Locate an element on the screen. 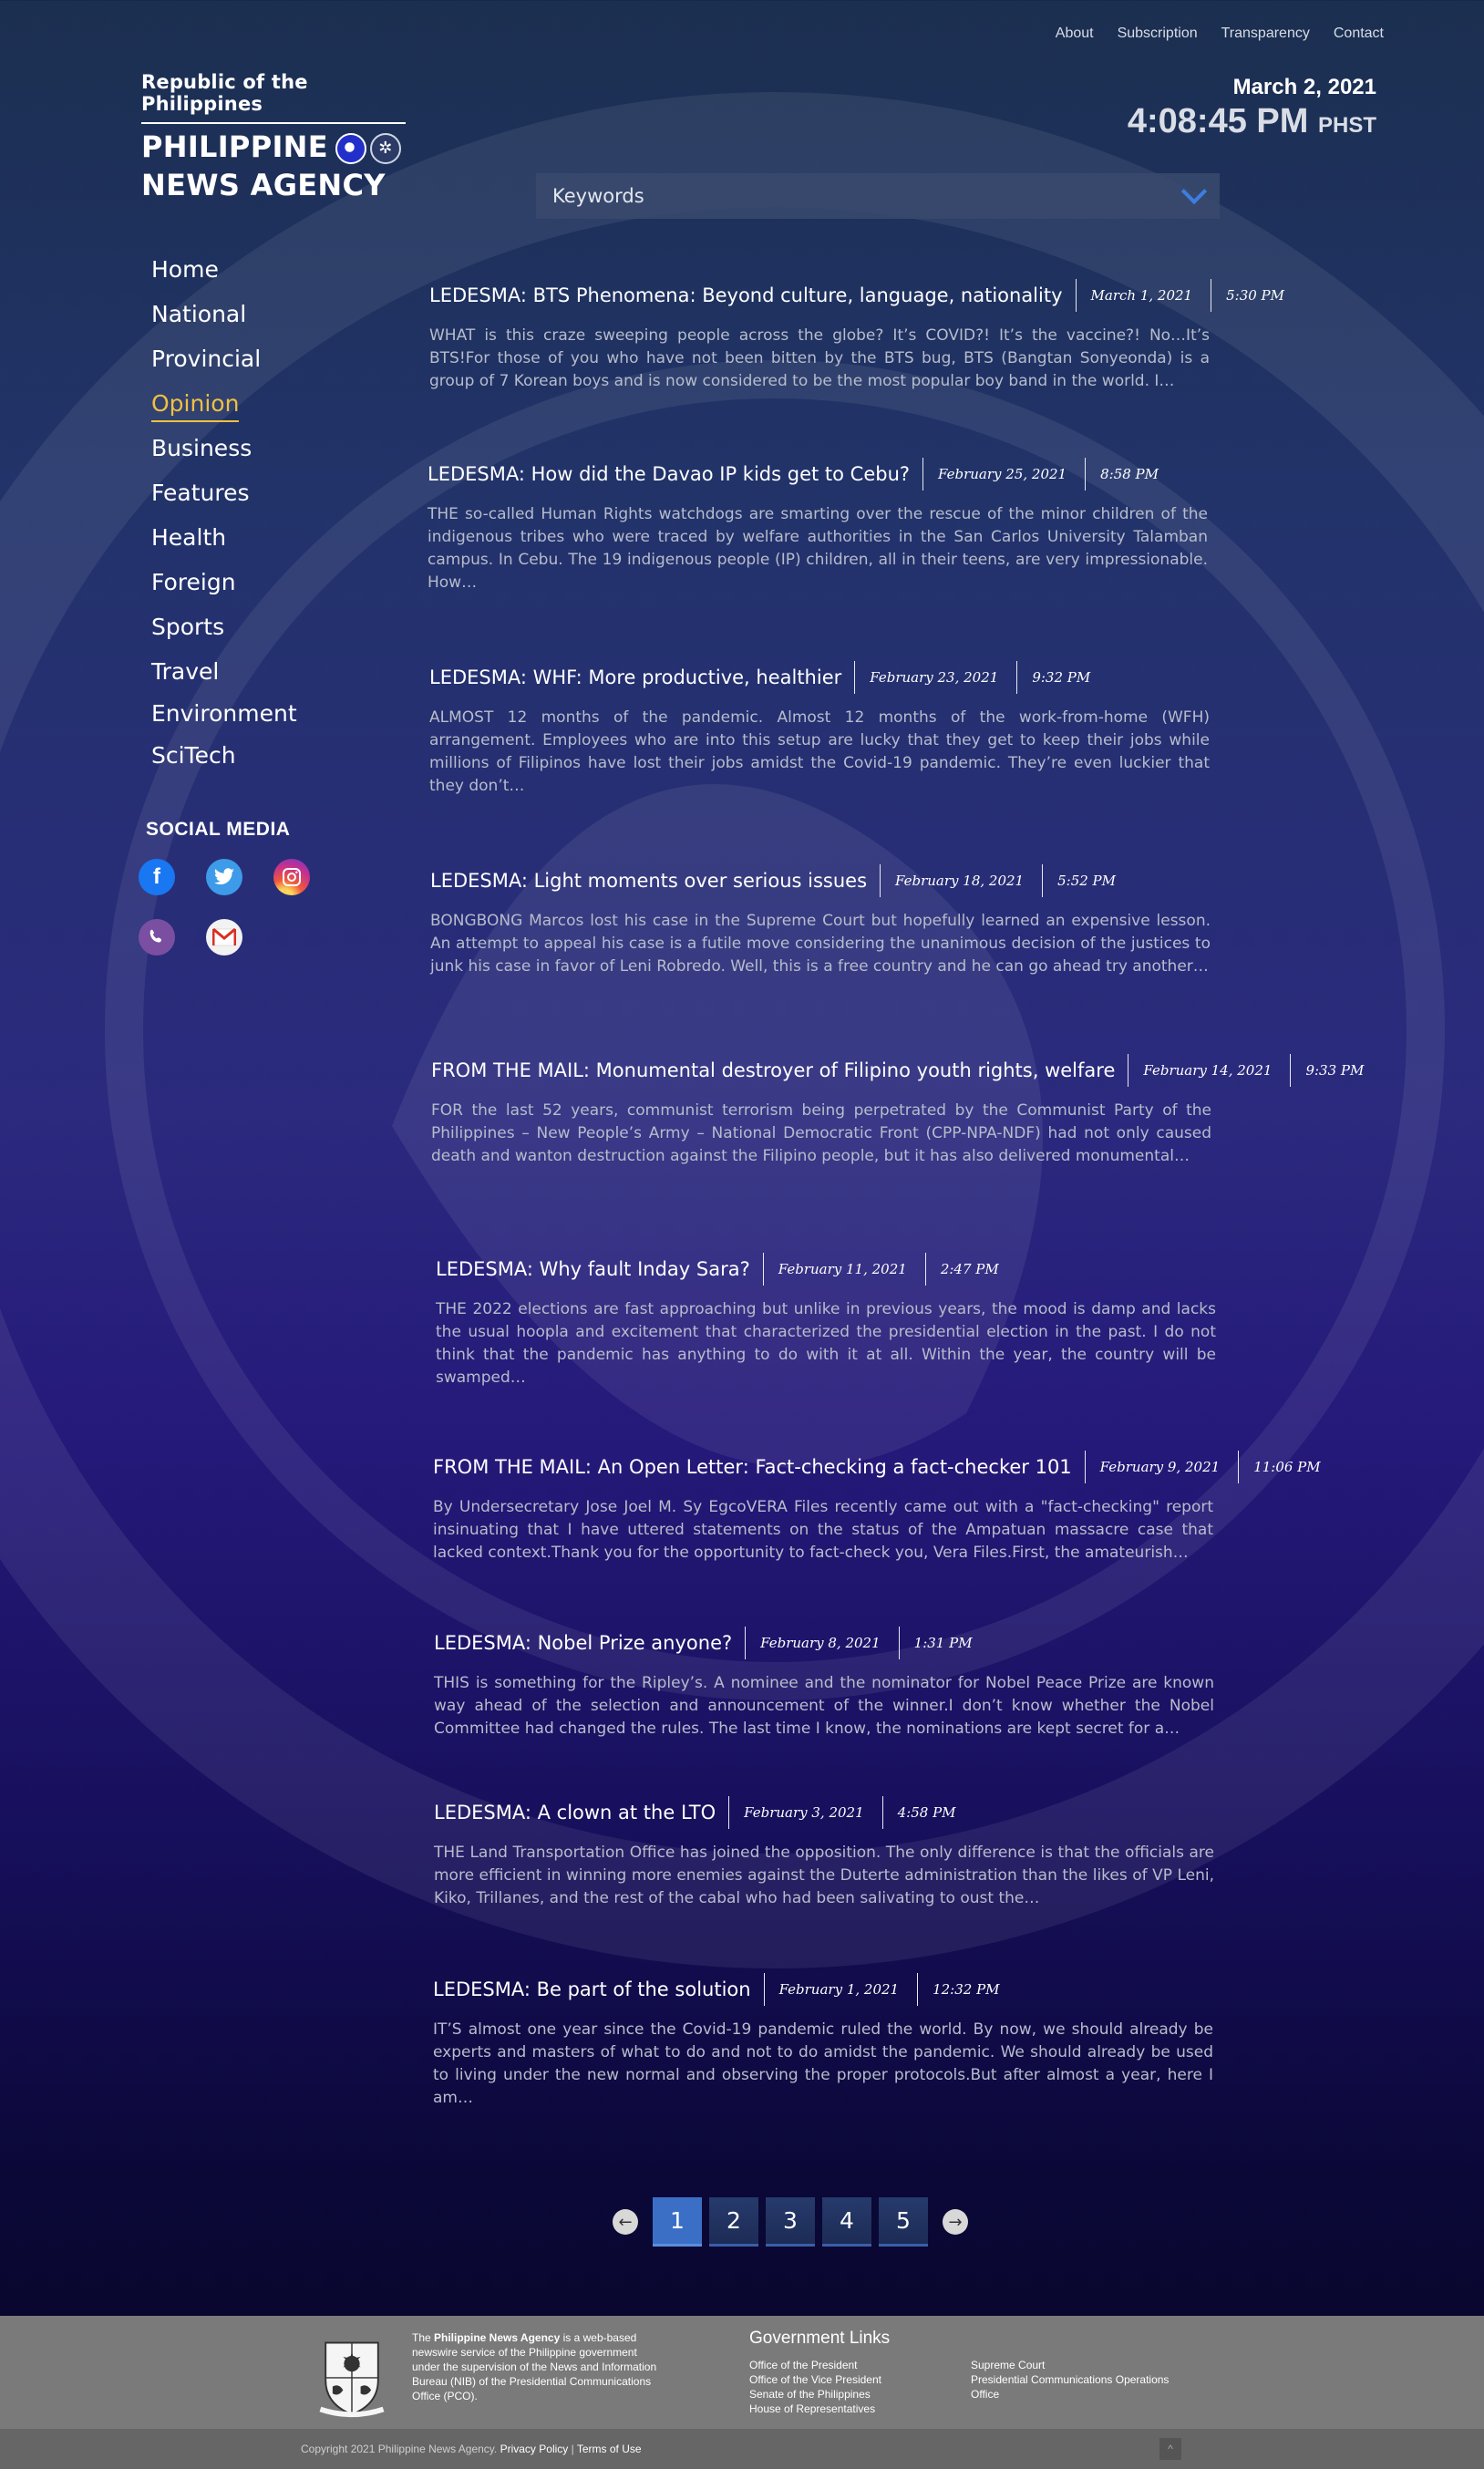 The width and height of the screenshot is (1484, 2469). nav-subscription-link: Subscription is located at coordinates (1158, 34).